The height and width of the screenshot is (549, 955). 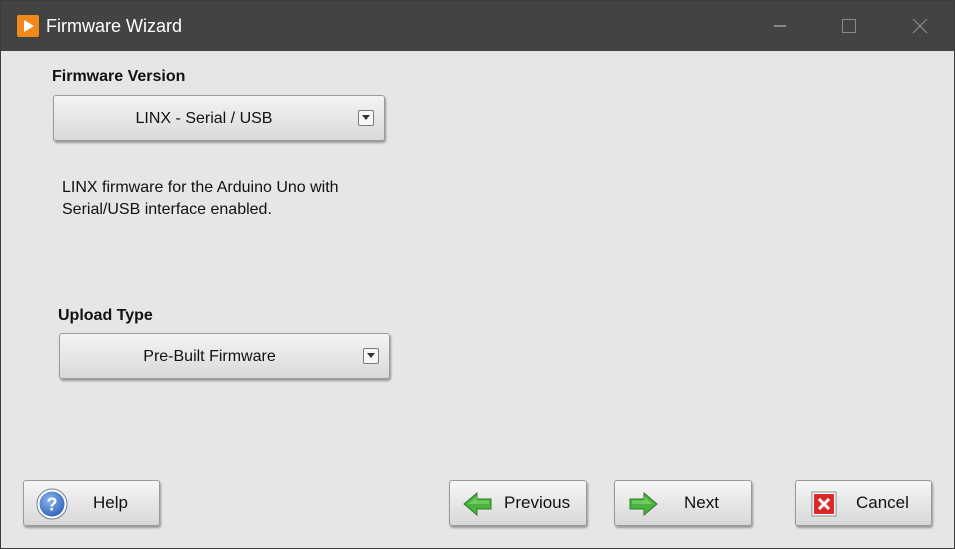 I want to click on close-icon, so click(x=920, y=26).